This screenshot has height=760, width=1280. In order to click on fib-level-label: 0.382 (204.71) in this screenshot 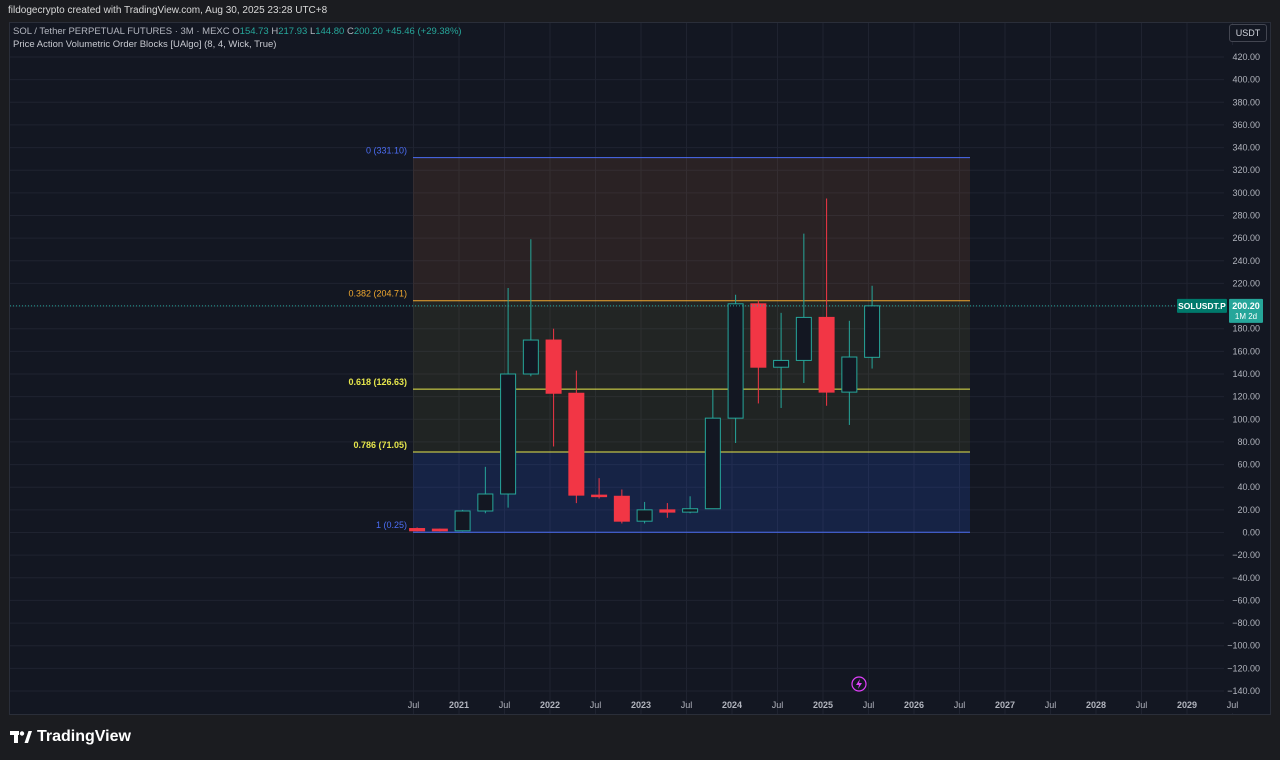, I will do `click(377, 294)`.